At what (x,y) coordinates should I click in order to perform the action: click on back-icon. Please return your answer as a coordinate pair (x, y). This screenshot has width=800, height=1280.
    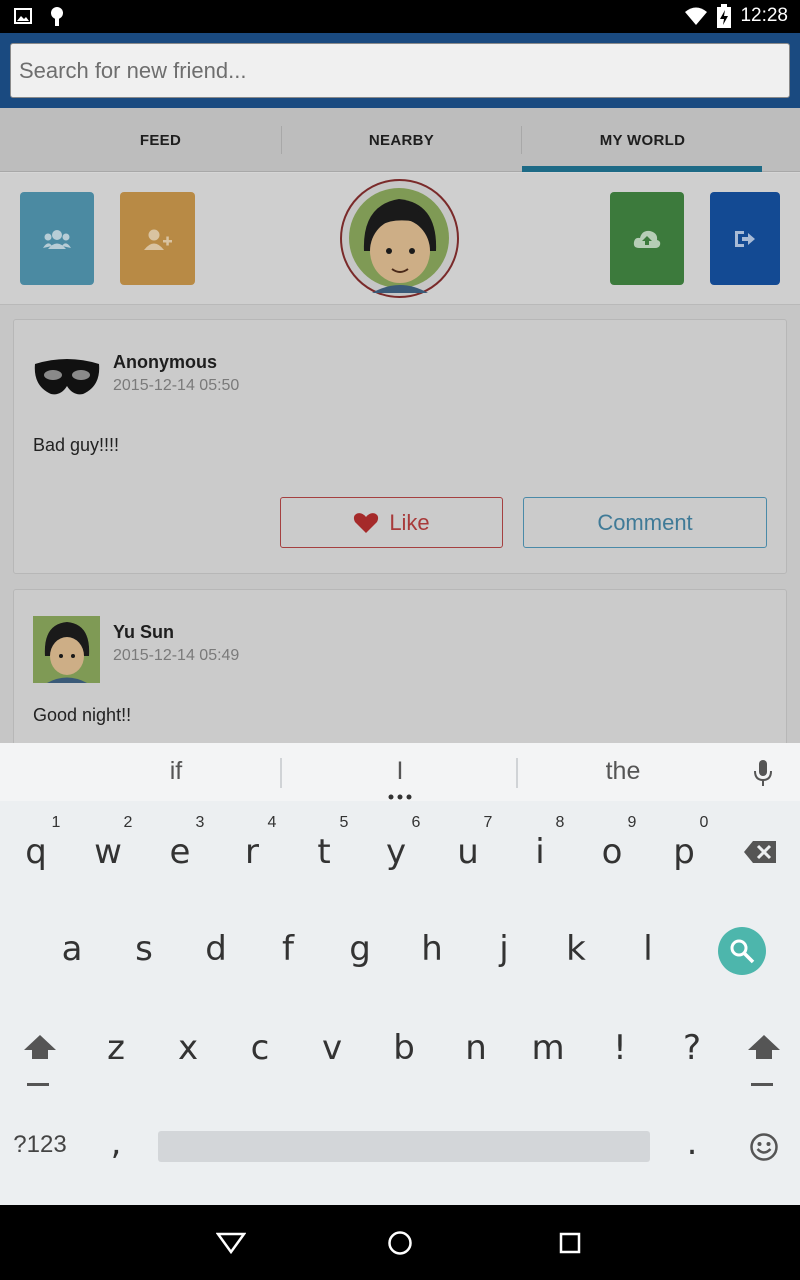
    Looking at the image, I should click on (231, 1243).